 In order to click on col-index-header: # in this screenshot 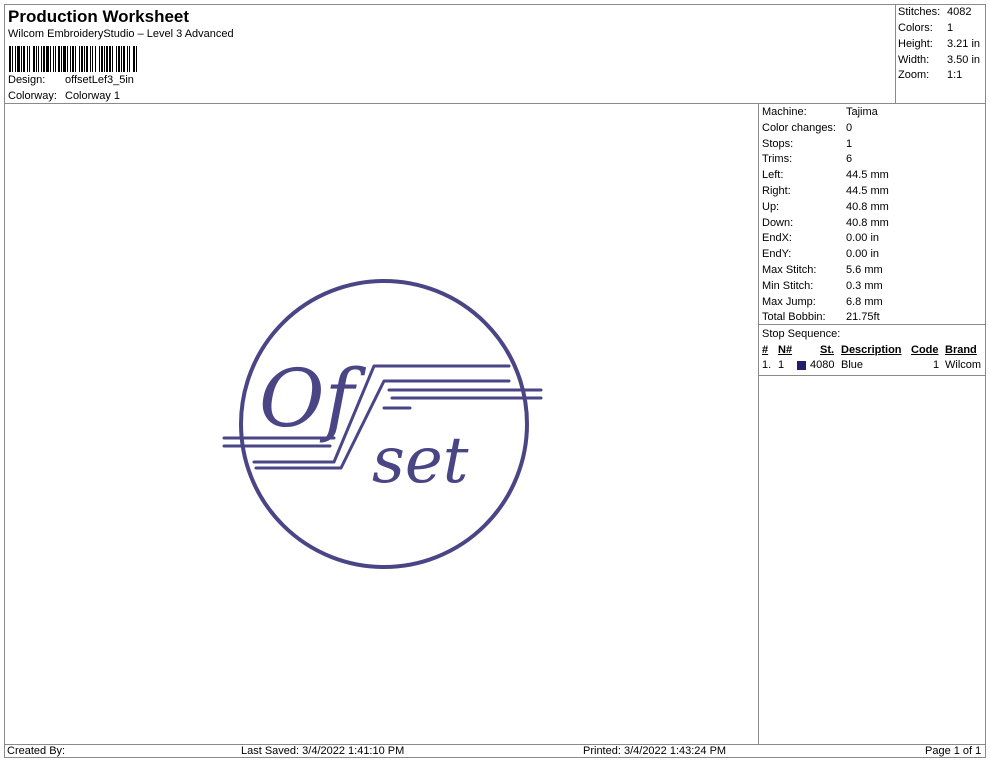, I will do `click(765, 350)`.